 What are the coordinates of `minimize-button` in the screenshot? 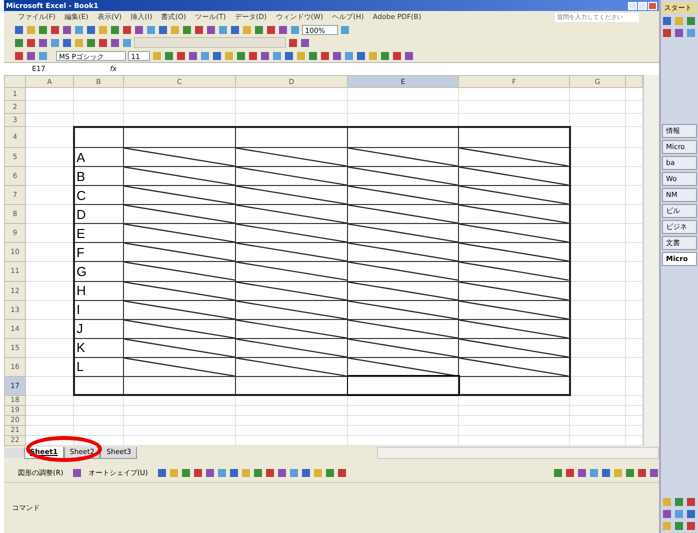 It's located at (632, 6).